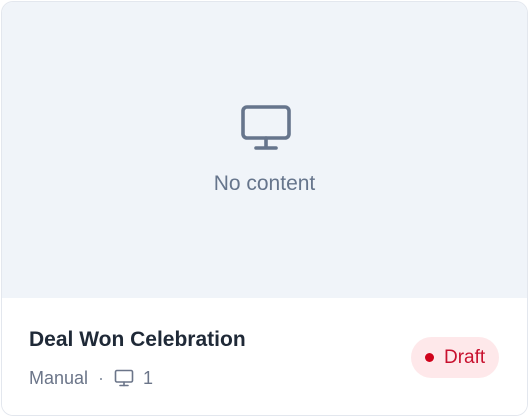 Image resolution: width=530 pixels, height=418 pixels. I want to click on source-label: Manual, so click(59, 377).